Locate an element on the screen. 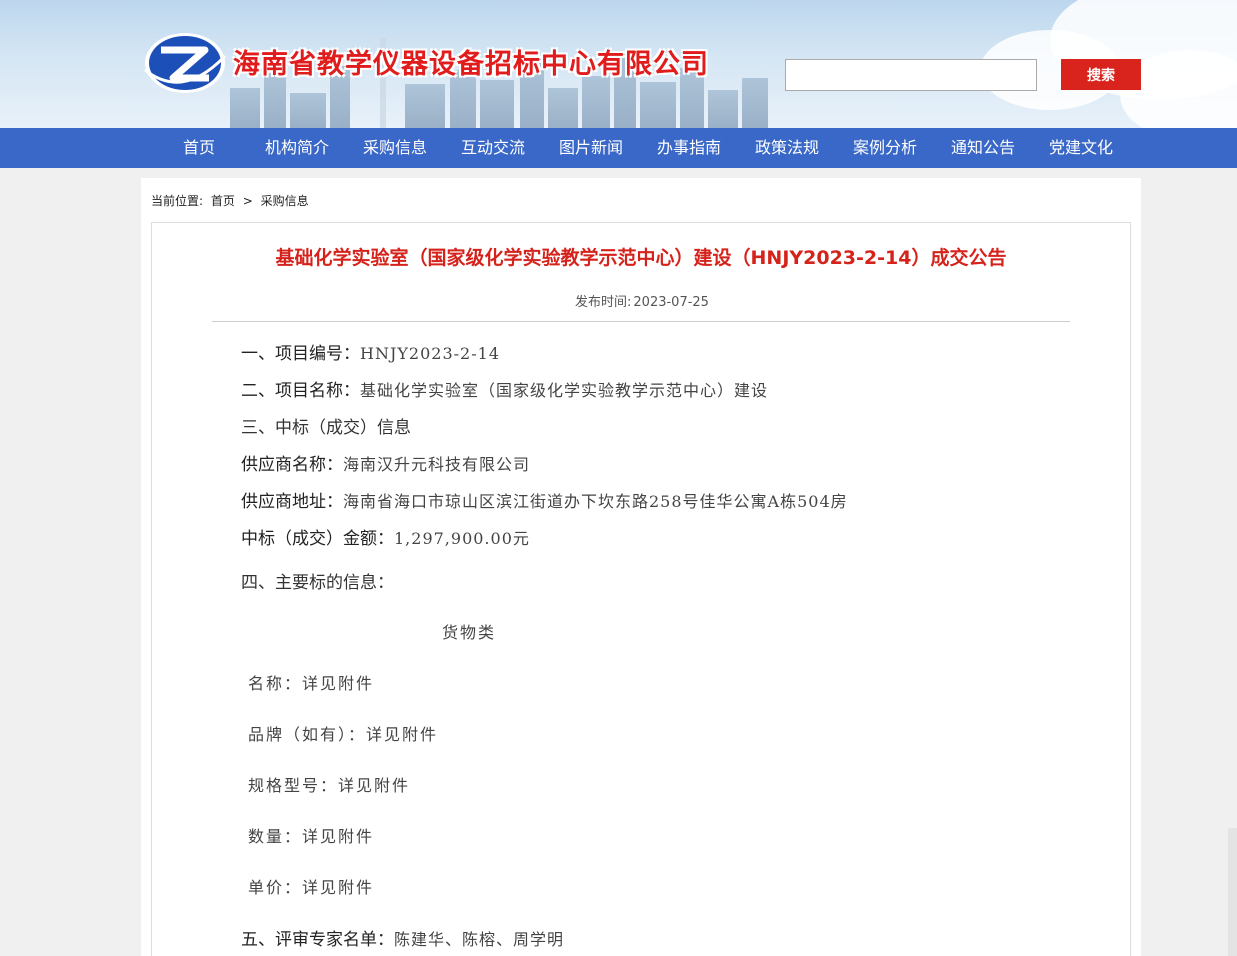 This screenshot has width=1237, height=956. project-name-value: 基础化学实验室（国家级化学实验教学示范中心）建设 is located at coordinates (564, 390).